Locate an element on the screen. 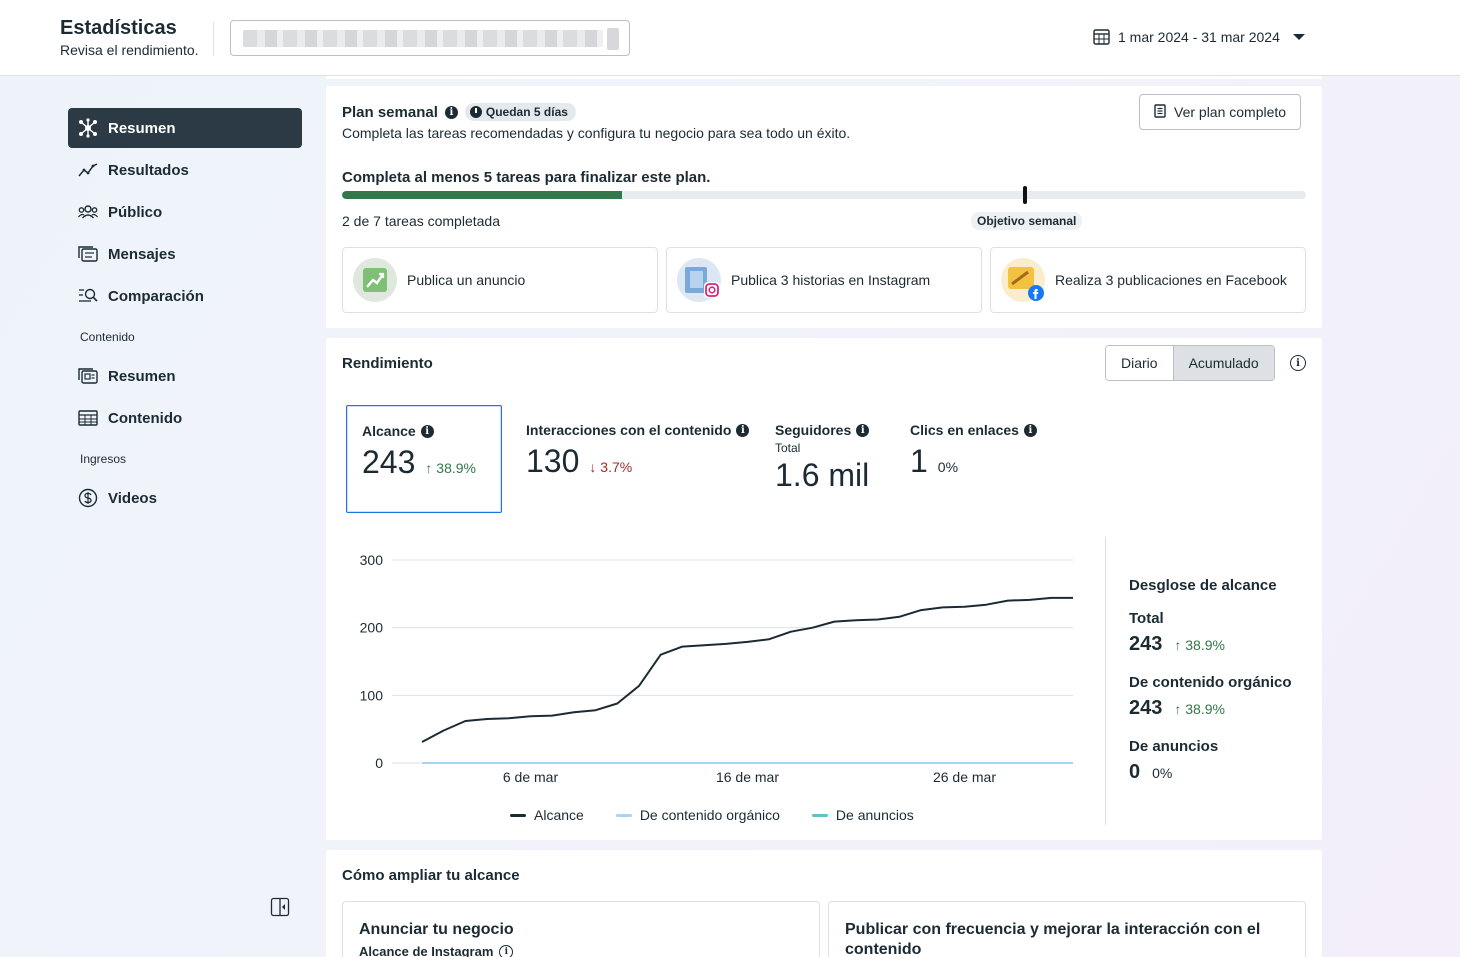 The image size is (1460, 957). breakdown-change: ↑ 38.9% is located at coordinates (1199, 645).